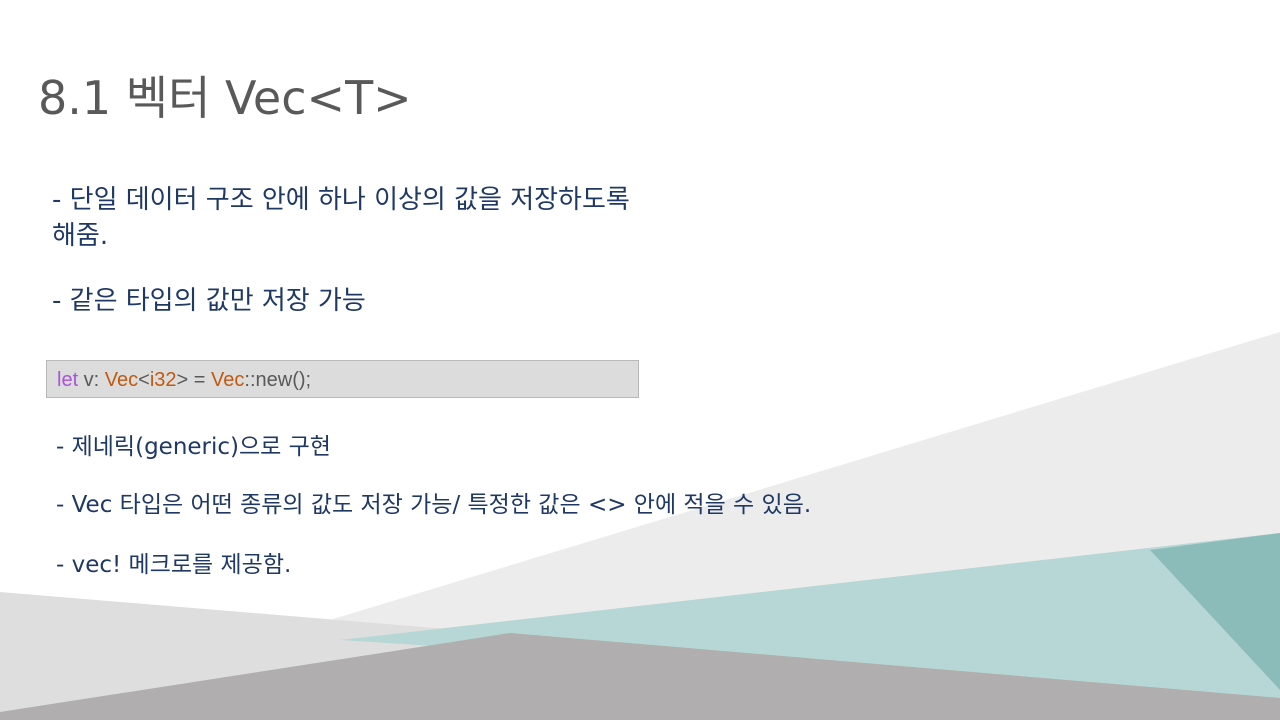 Image resolution: width=1280 pixels, height=720 pixels. What do you see at coordinates (80, 236) in the screenshot?
I see `bullet-line-continued: 해줌.` at bounding box center [80, 236].